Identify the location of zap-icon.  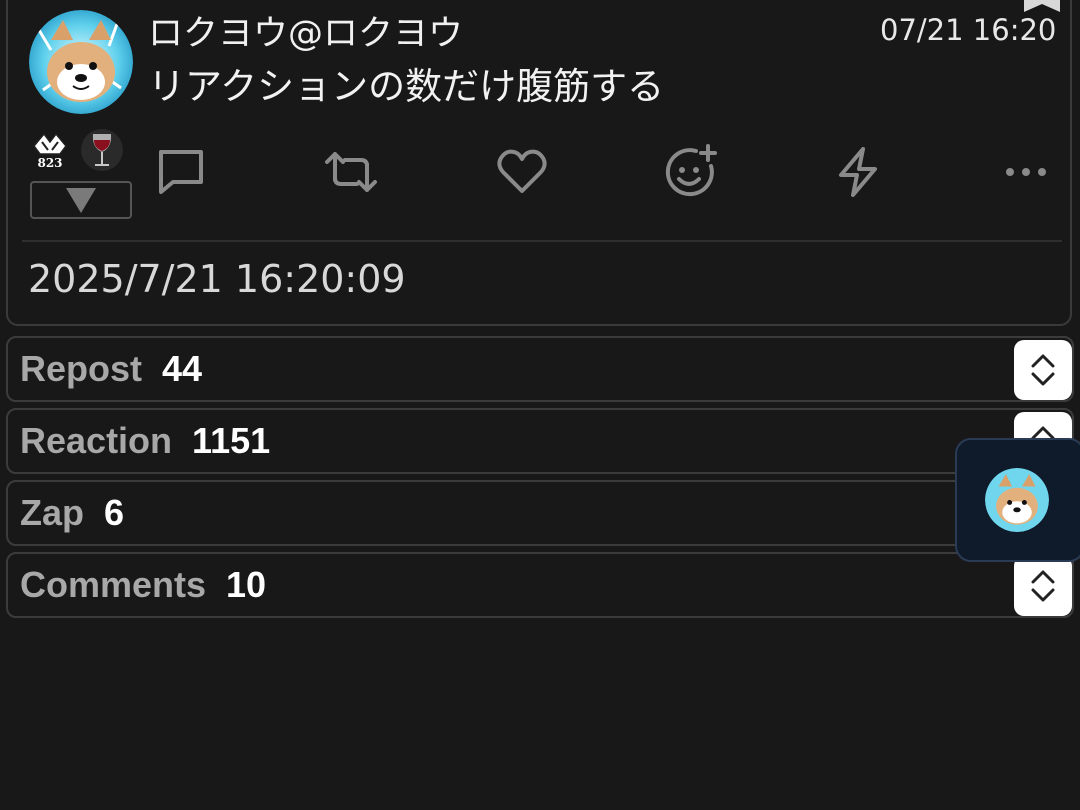
(858, 172).